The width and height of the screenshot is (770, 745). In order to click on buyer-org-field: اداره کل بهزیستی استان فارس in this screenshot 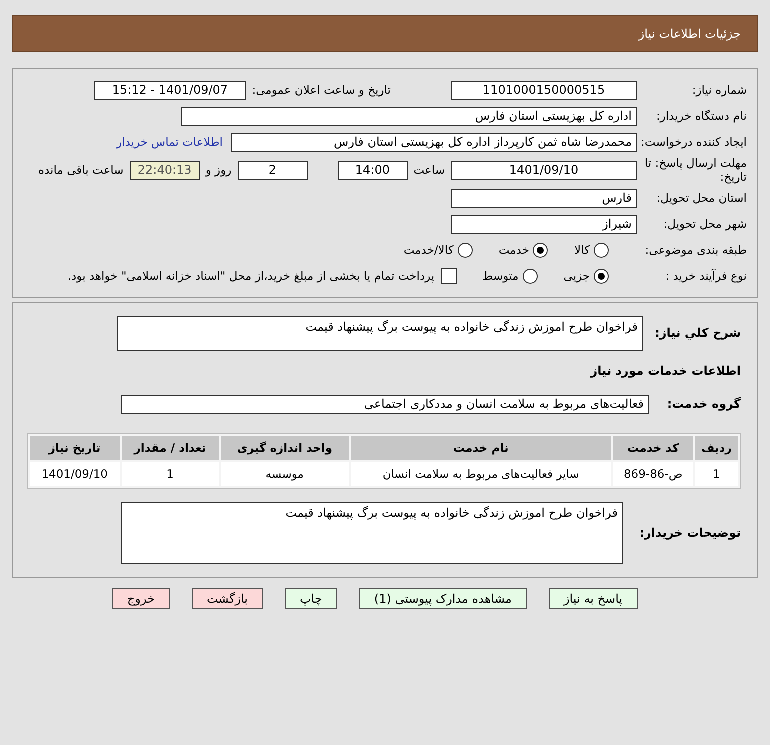, I will do `click(409, 116)`.